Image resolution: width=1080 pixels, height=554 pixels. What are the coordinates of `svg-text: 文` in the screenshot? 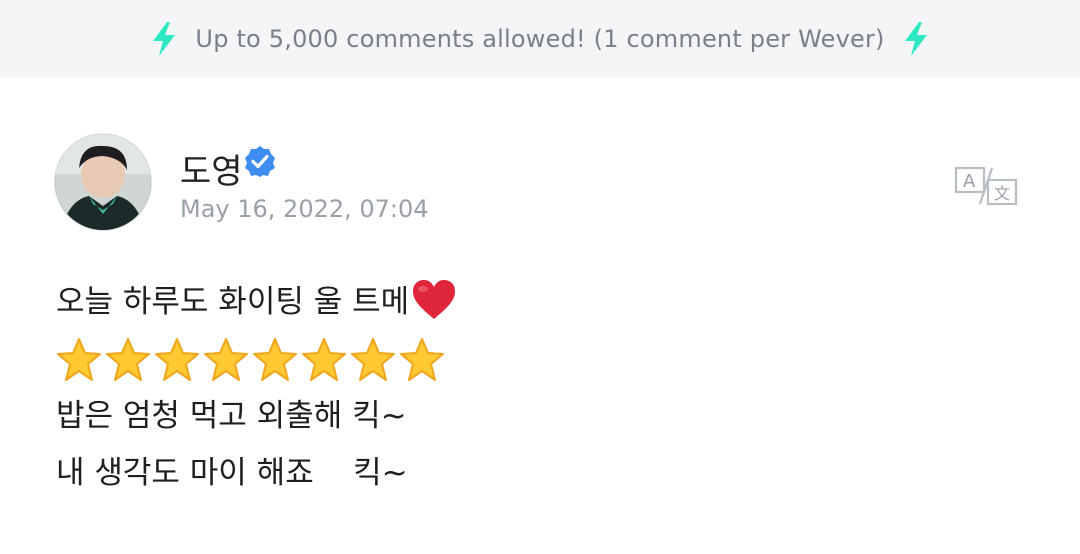 It's located at (1002, 193).